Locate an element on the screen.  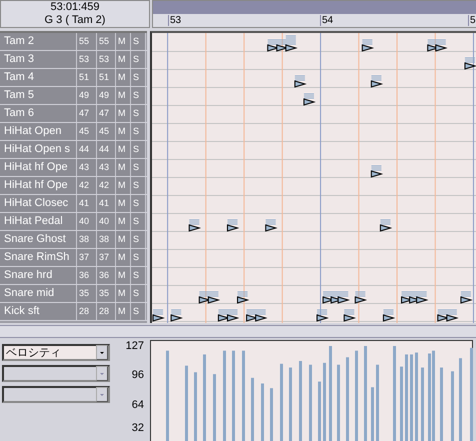
track-name: Tam 2 is located at coordinates (38, 41).